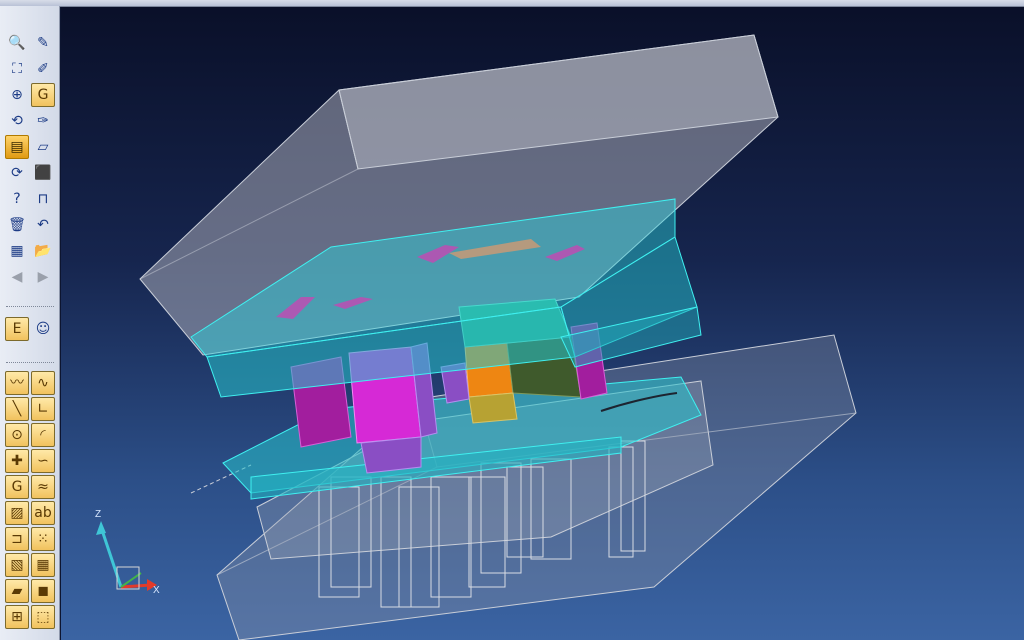 The image size is (1024, 640). I want to click on line-icon: ╲, so click(17, 409).